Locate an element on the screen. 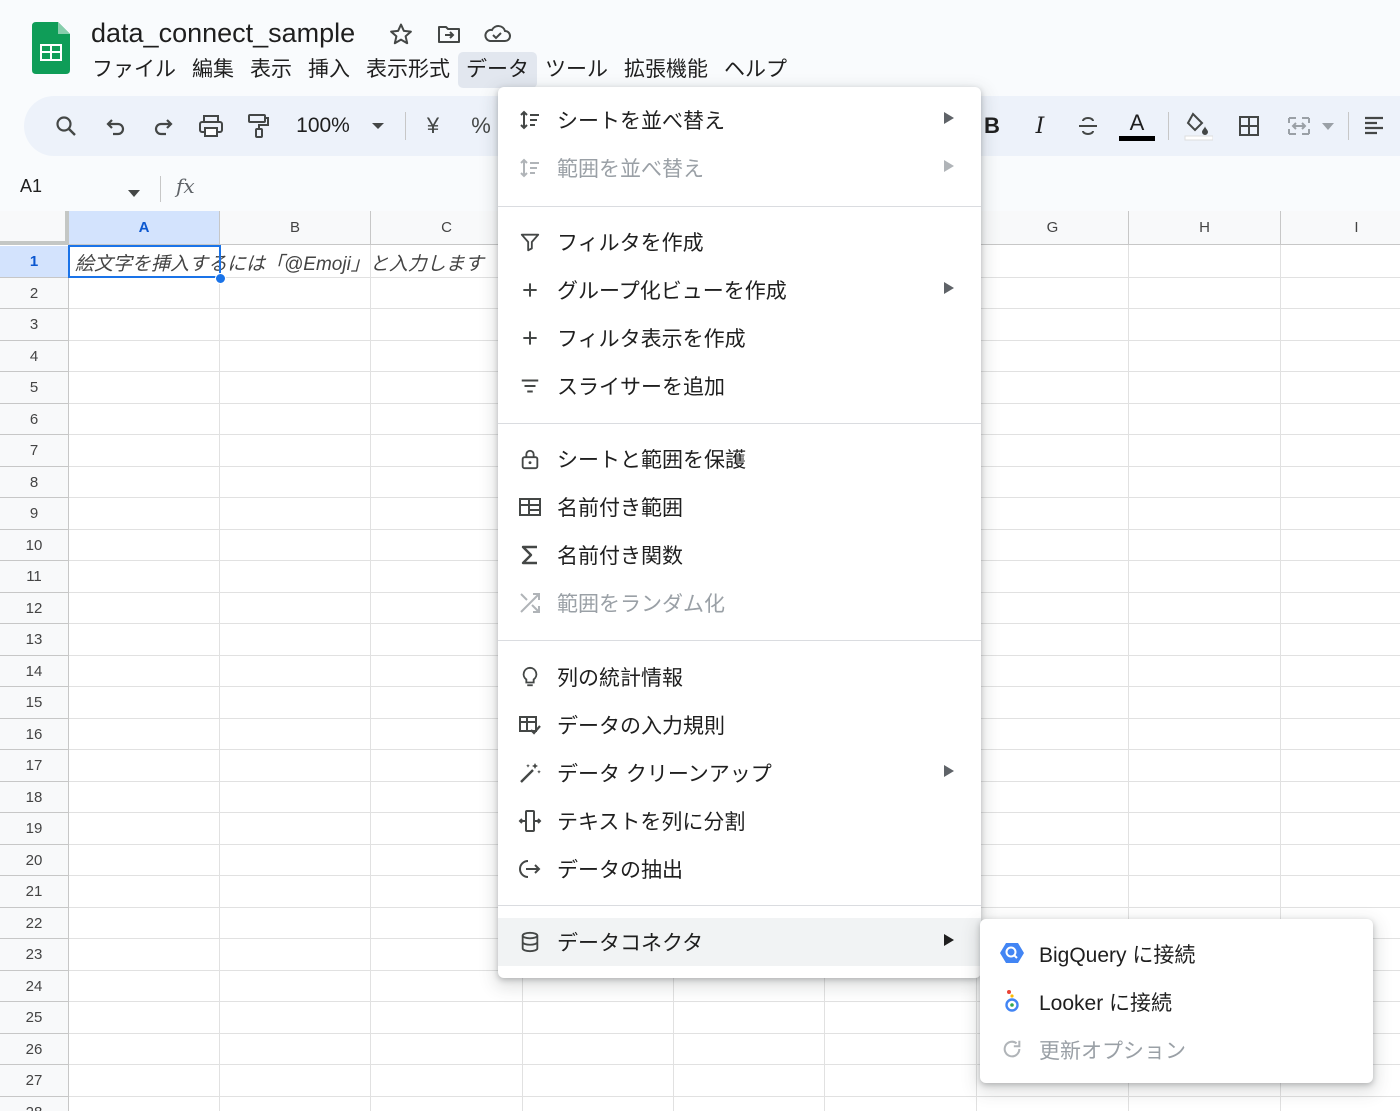 This screenshot has height=1111, width=1400. name-box-dropdown-icon is located at coordinates (134, 193).